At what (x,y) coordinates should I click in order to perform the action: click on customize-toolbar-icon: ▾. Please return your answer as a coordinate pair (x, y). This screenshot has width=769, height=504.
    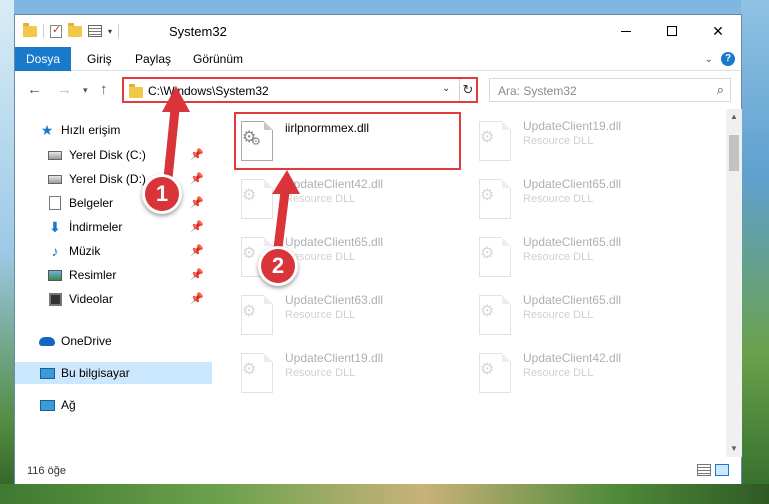
    Looking at the image, I should click on (110, 31).